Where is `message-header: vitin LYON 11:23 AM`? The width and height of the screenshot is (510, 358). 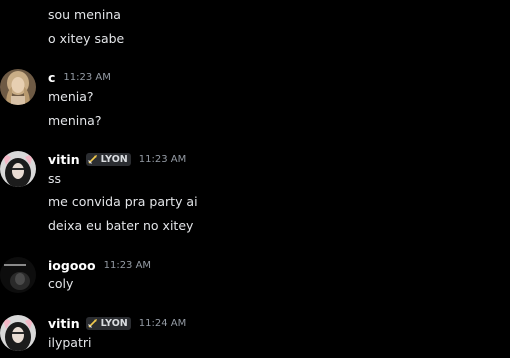 message-header: vitin LYON 11:23 AM is located at coordinates (117, 159).